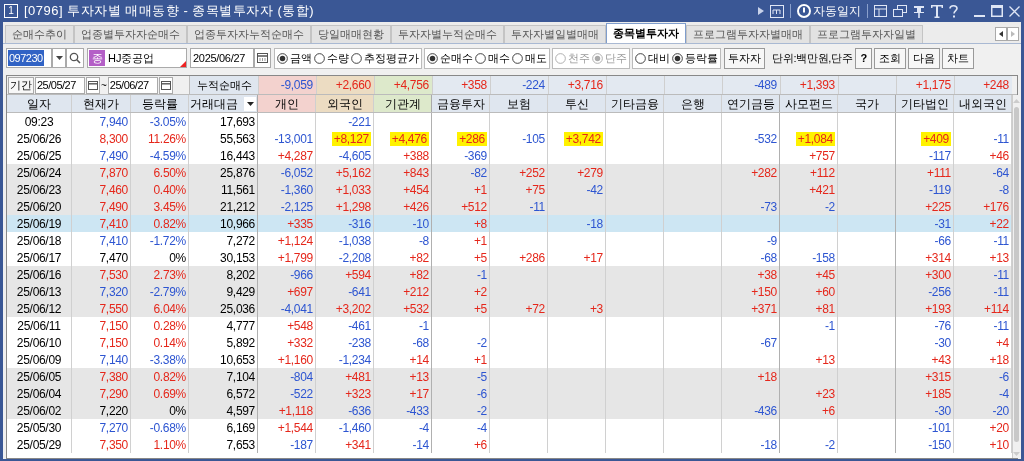 This screenshot has width=1024, height=461. I want to click on tab: 순매수추이, so click(39, 34).